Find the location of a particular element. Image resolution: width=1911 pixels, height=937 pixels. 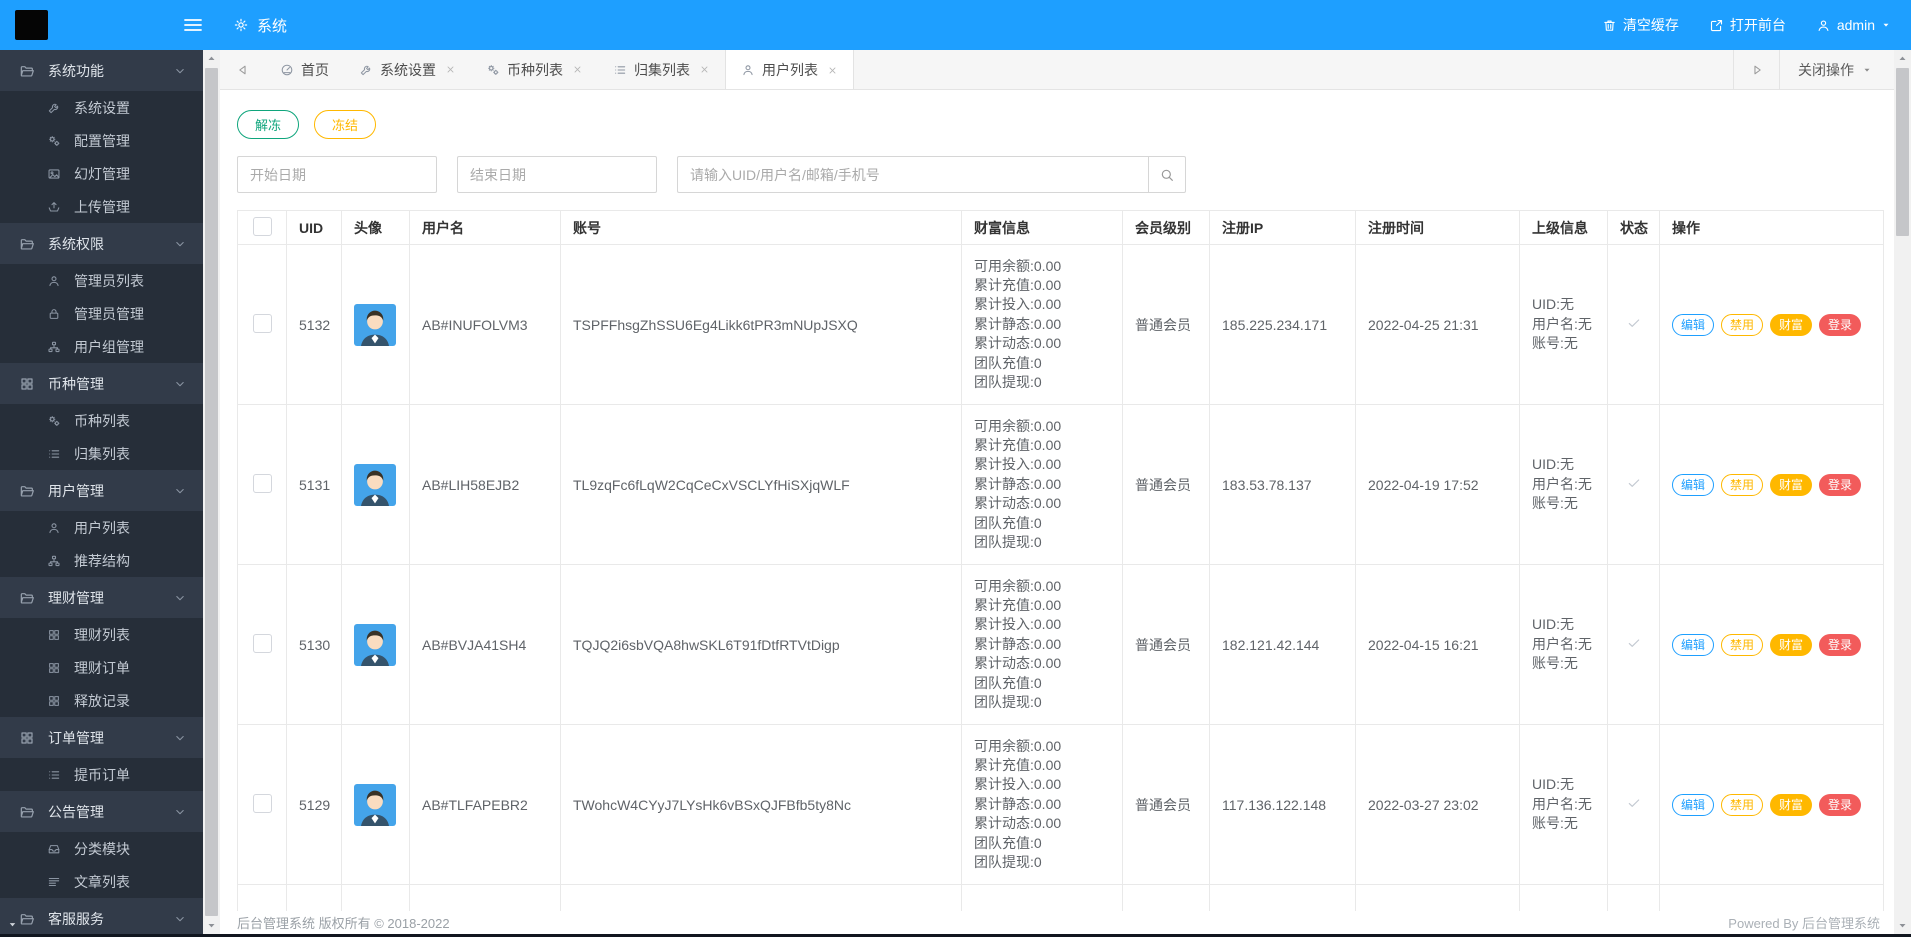

parent-info-line: 用户名:无 is located at coordinates (1562, 803).